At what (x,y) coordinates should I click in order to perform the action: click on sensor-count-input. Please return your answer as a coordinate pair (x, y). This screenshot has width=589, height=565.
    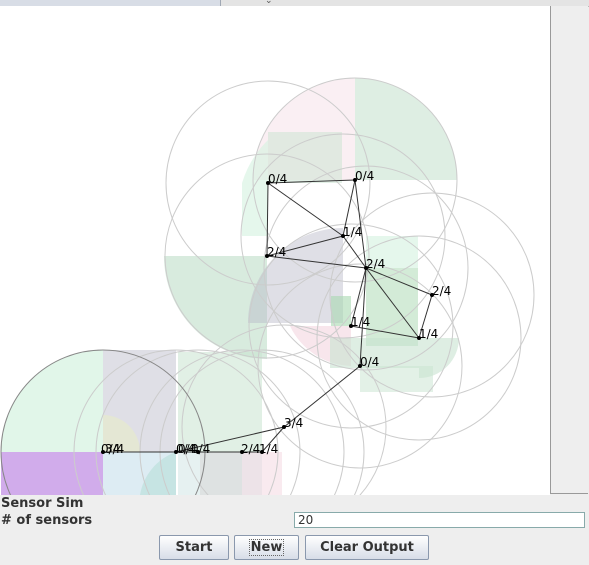
    Looking at the image, I should click on (439, 520).